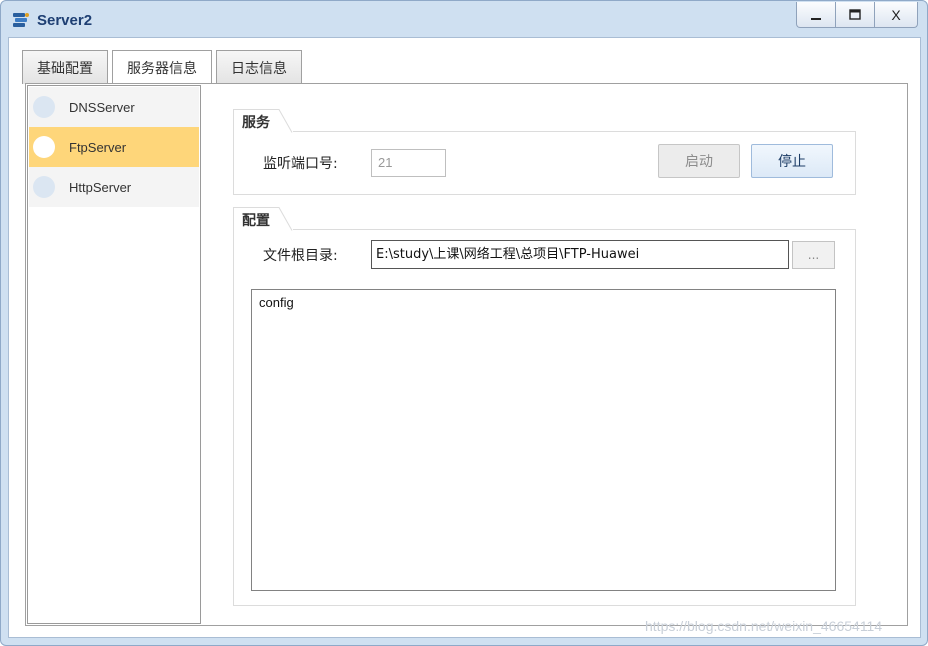  What do you see at coordinates (792, 161) in the screenshot?
I see `stop-button: 停止` at bounding box center [792, 161].